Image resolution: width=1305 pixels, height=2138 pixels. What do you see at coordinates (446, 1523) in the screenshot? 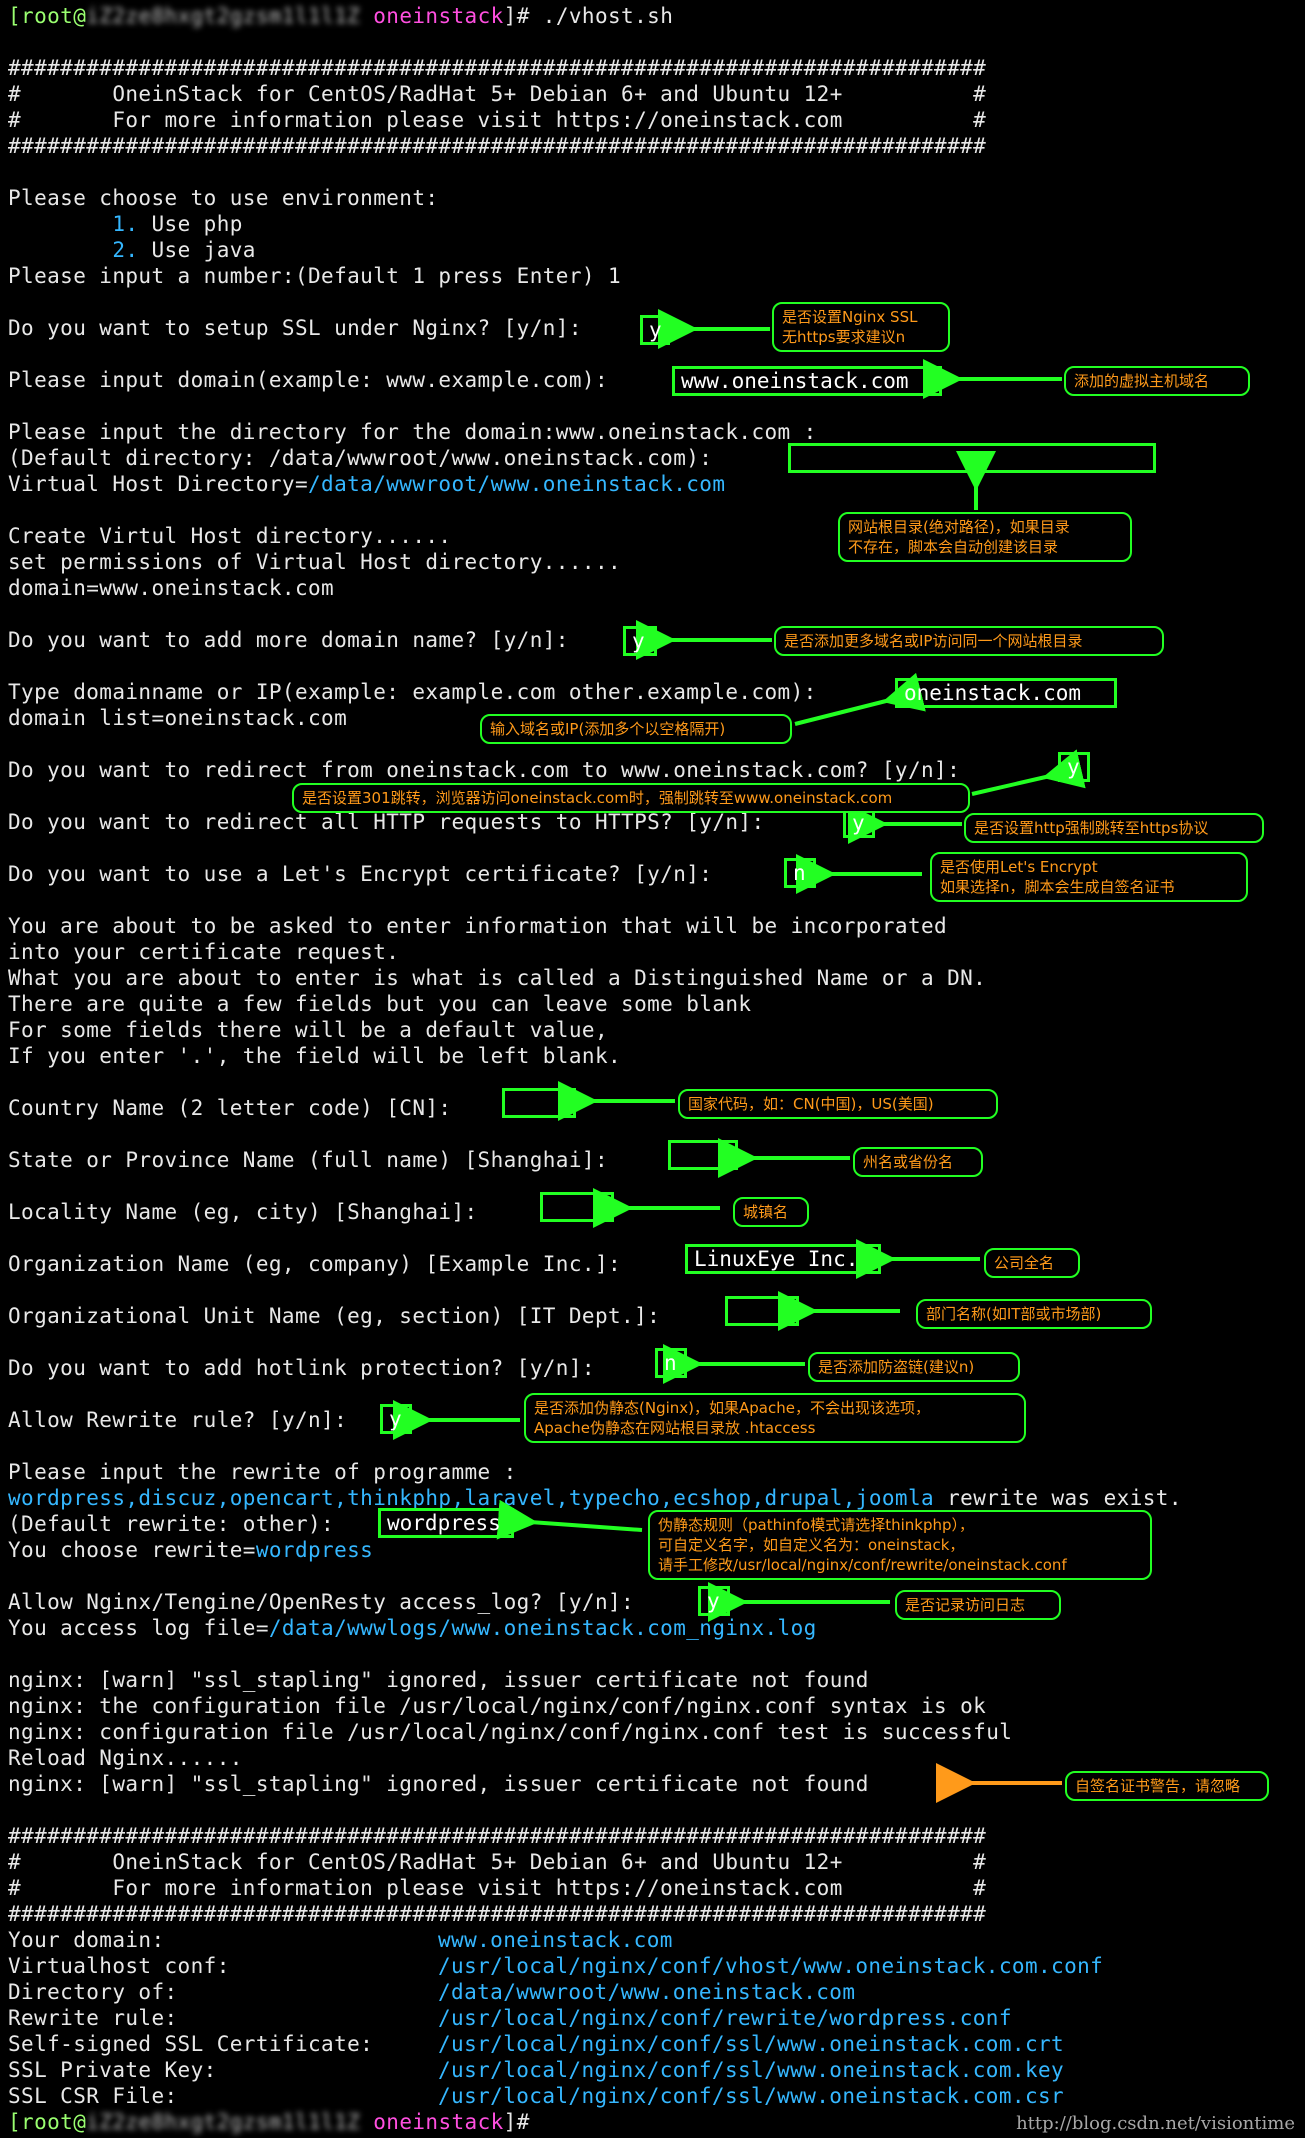
I see `input-rewrite-program: wordpress` at bounding box center [446, 1523].